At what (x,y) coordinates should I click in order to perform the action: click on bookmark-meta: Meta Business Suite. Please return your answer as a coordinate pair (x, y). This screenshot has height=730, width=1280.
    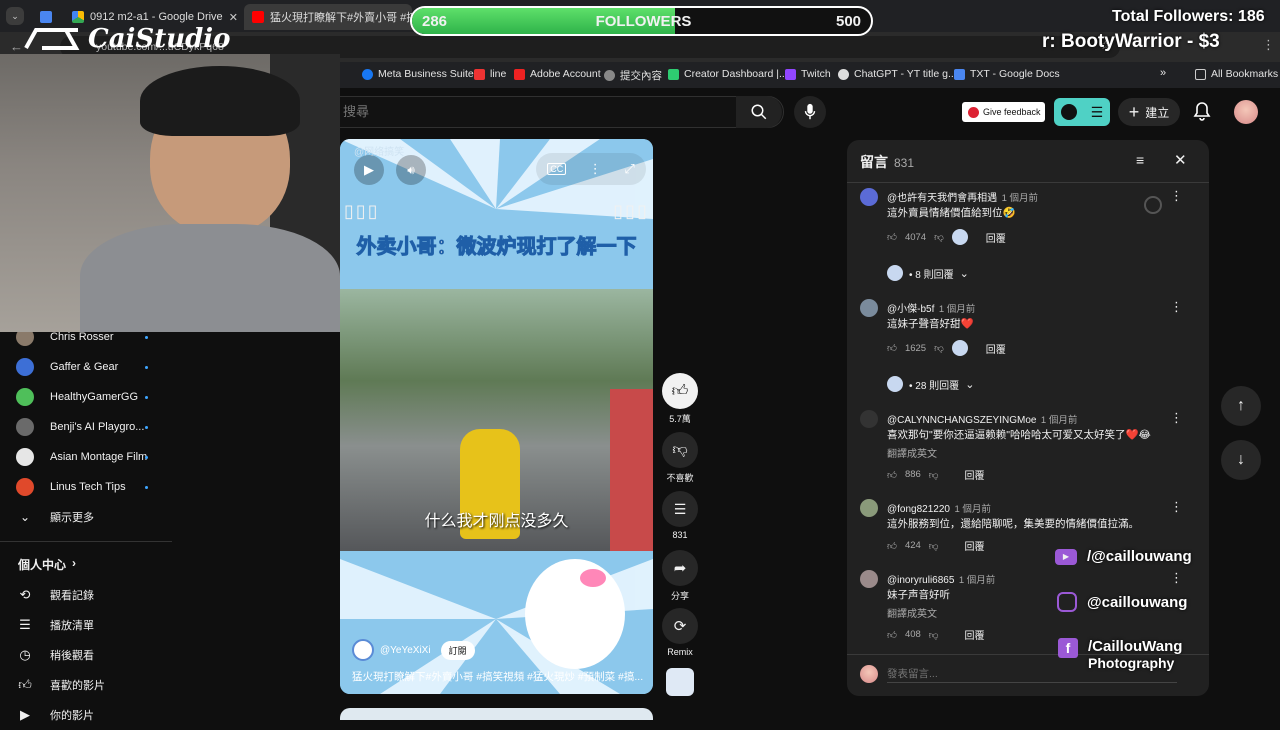
    Looking at the image, I should click on (418, 74).